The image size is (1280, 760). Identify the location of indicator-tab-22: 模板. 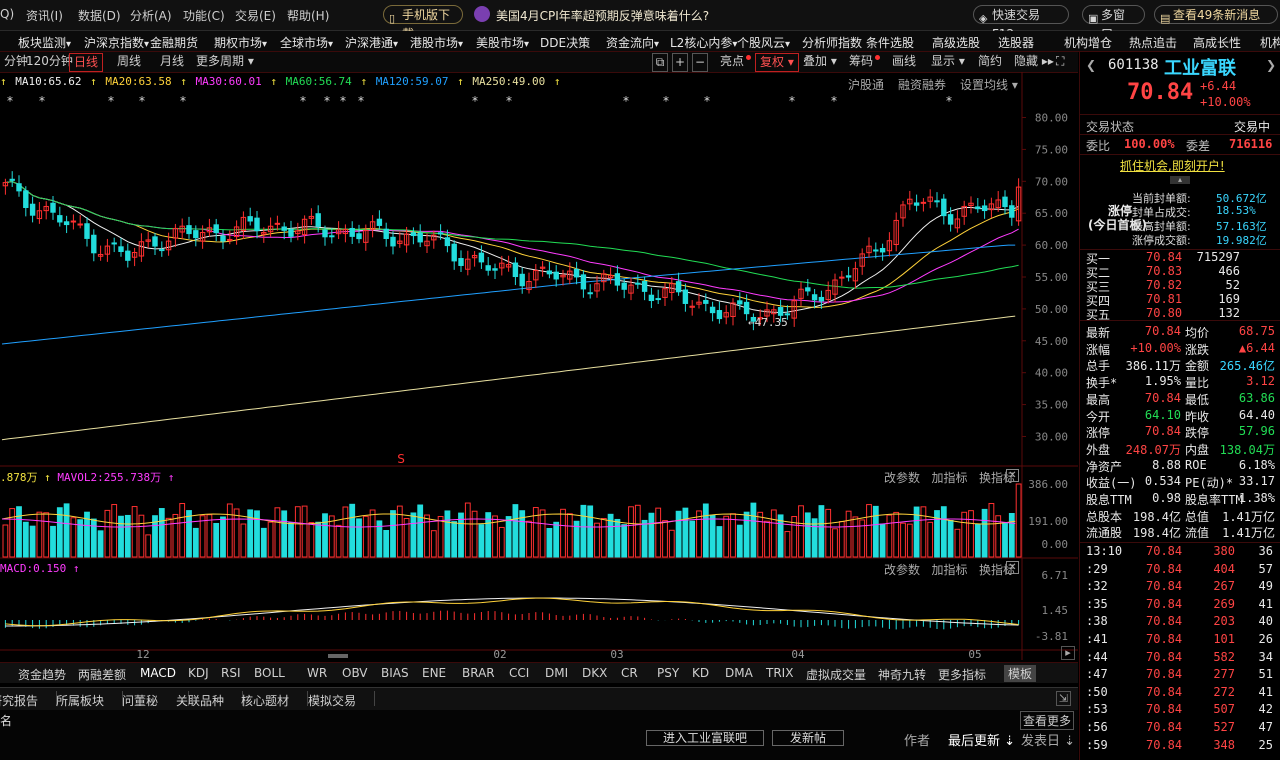
(1020, 673).